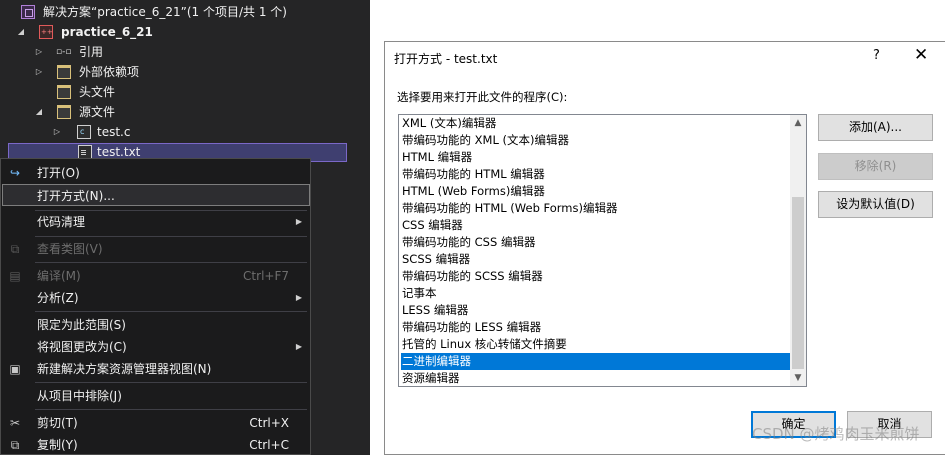  What do you see at coordinates (876, 55) in the screenshot?
I see `help-button: ?` at bounding box center [876, 55].